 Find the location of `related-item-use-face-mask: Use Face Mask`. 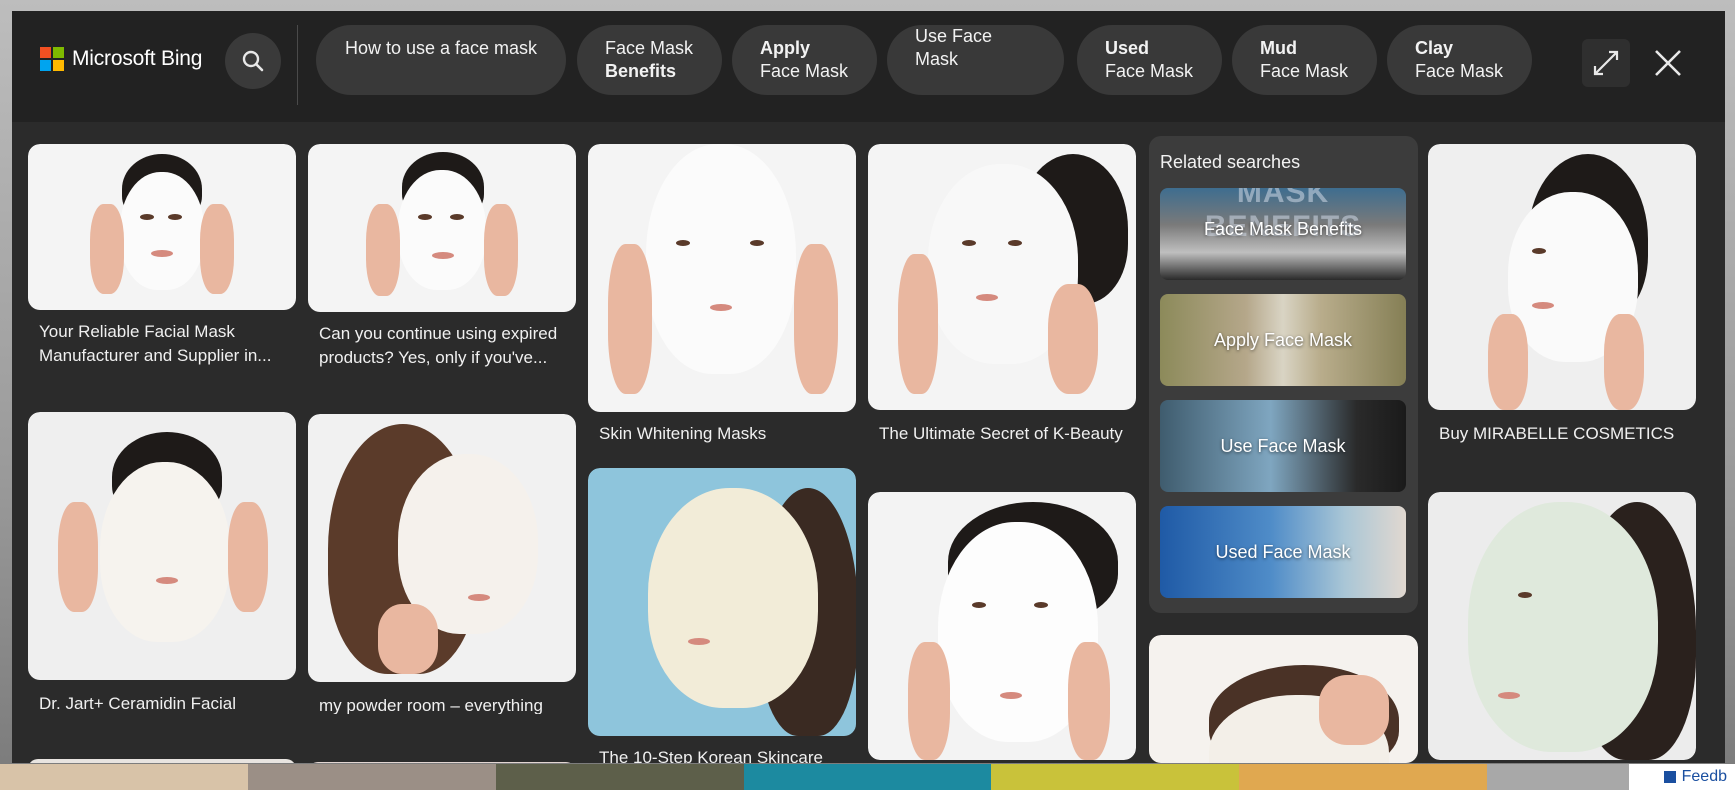

related-item-use-face-mask: Use Face Mask is located at coordinates (1283, 446).